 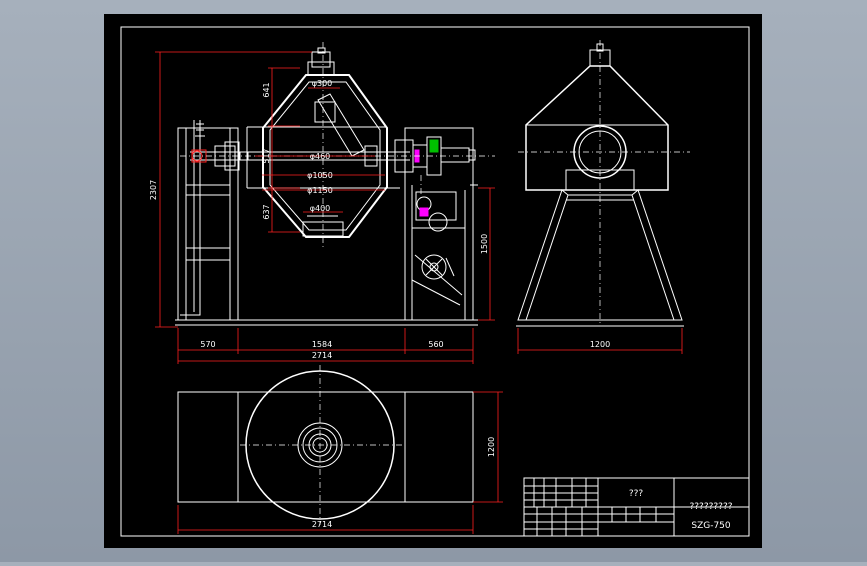 What do you see at coordinates (711, 507) in the screenshot?
I see `title-block-company: ?????????` at bounding box center [711, 507].